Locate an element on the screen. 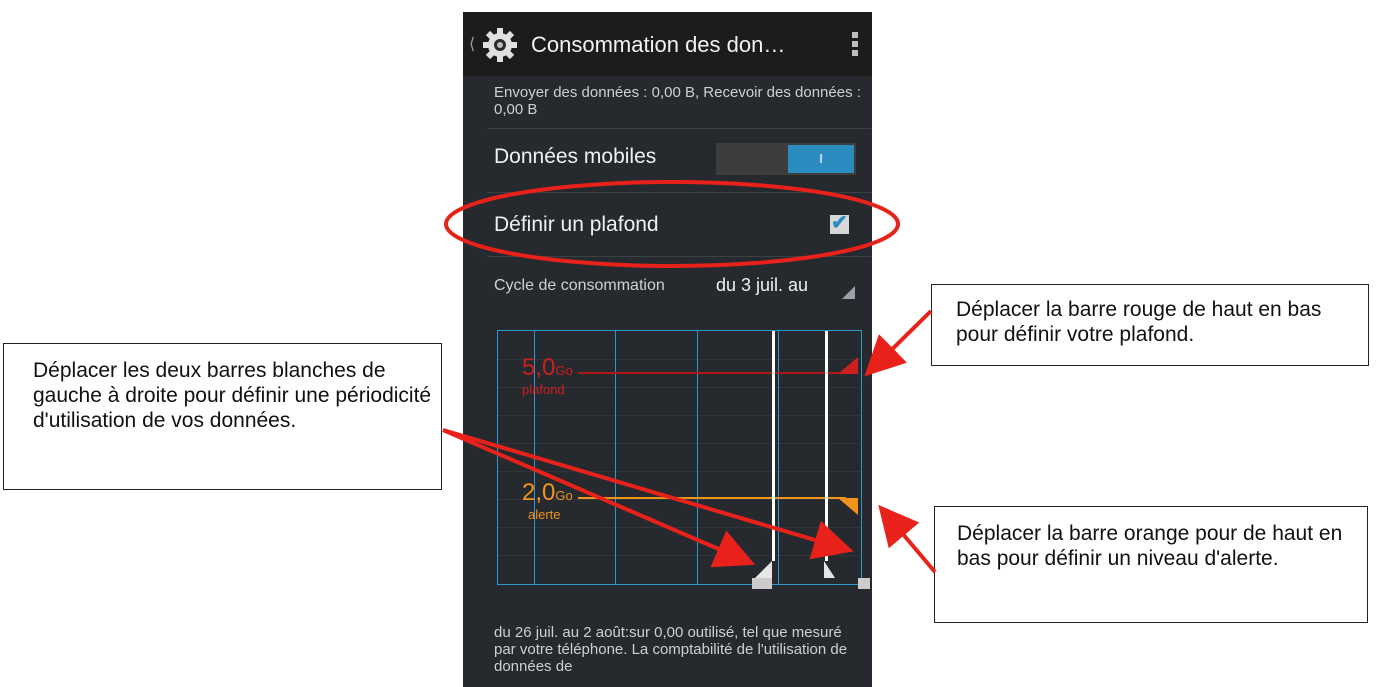  toggle-knob: I is located at coordinates (821, 159).